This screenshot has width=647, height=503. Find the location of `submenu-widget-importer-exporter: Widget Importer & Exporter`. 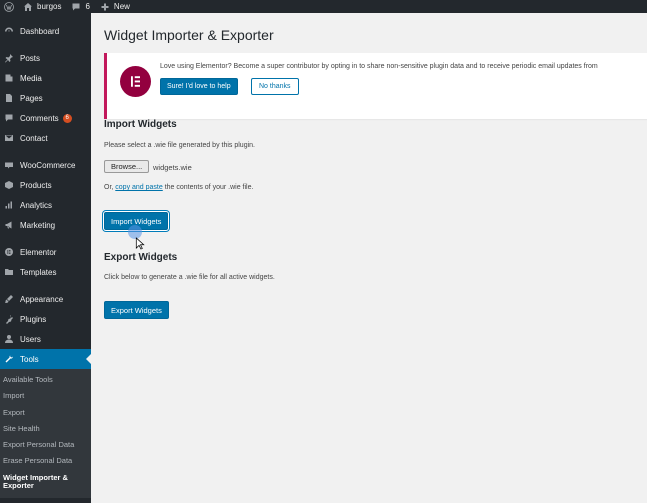

submenu-widget-importer-exporter: Widget Importer & Exporter is located at coordinates (45, 482).